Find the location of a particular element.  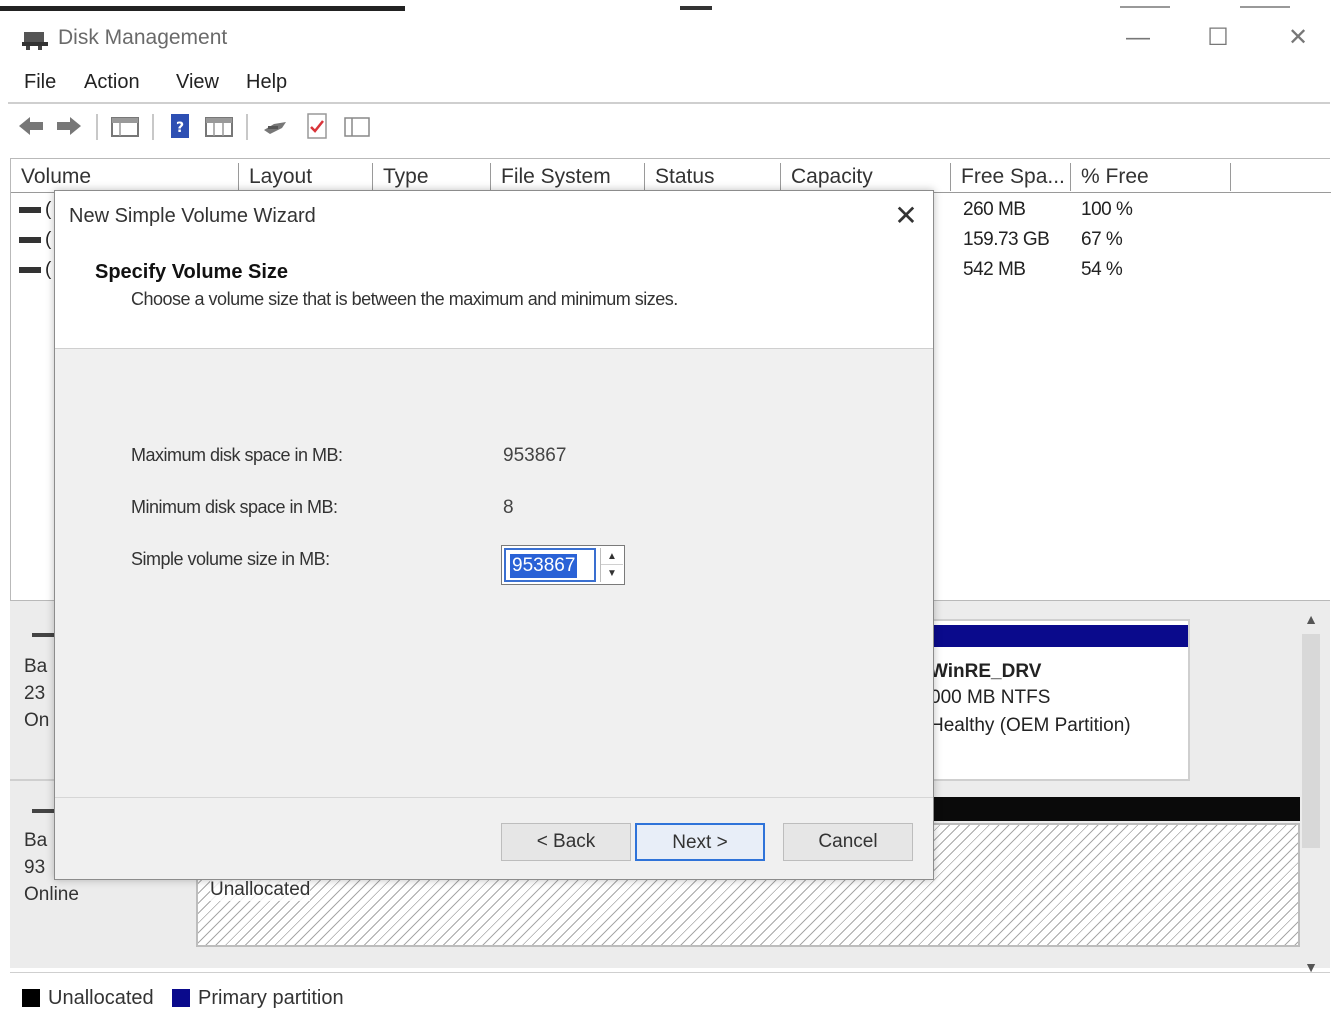

stepper-buttons: ▲ ▼ is located at coordinates (611, 565).